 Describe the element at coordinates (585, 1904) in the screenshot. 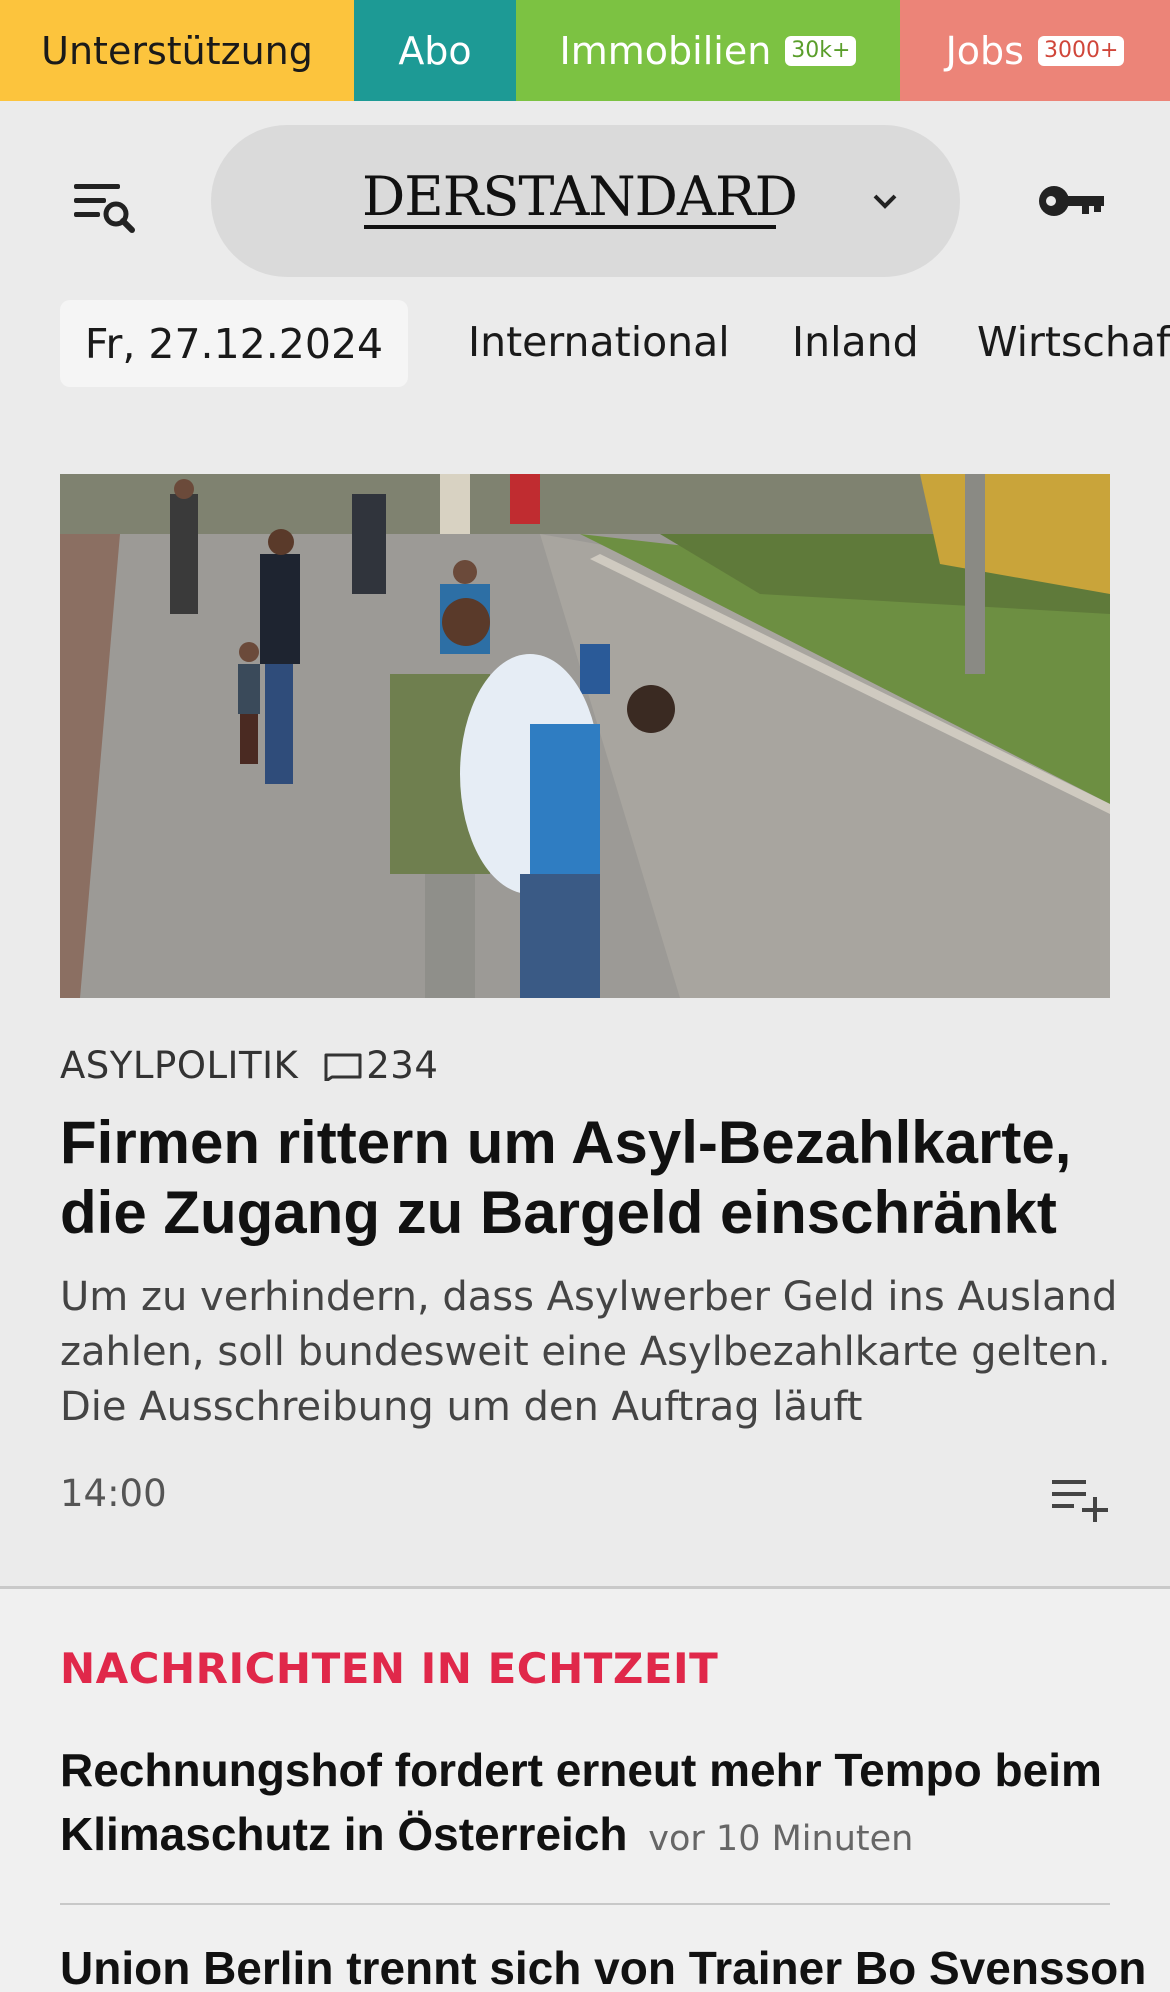

I see `list-separator` at that location.